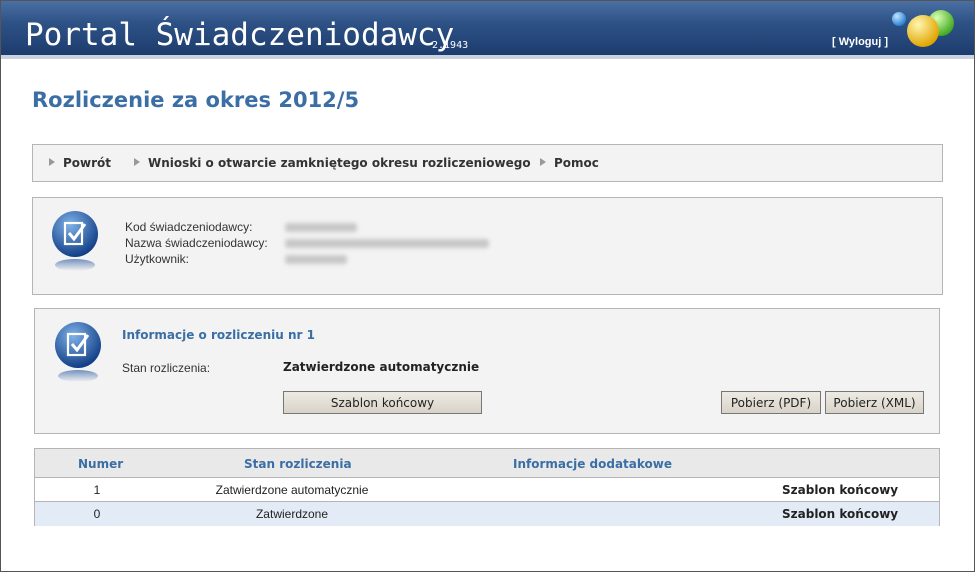 This screenshot has width=975, height=572. I want to click on nav-back-link: Powrót, so click(80, 163).